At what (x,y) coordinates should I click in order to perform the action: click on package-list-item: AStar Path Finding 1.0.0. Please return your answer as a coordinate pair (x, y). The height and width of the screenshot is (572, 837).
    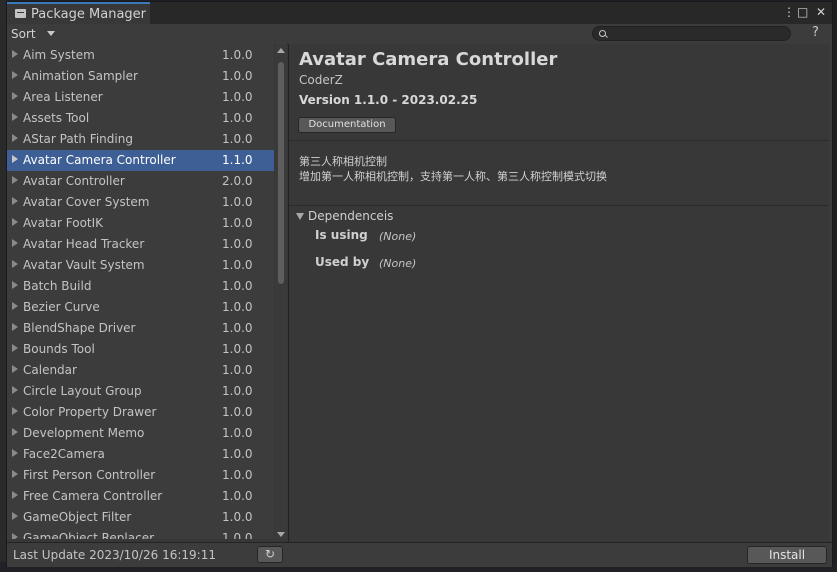
    Looking at the image, I should click on (140, 139).